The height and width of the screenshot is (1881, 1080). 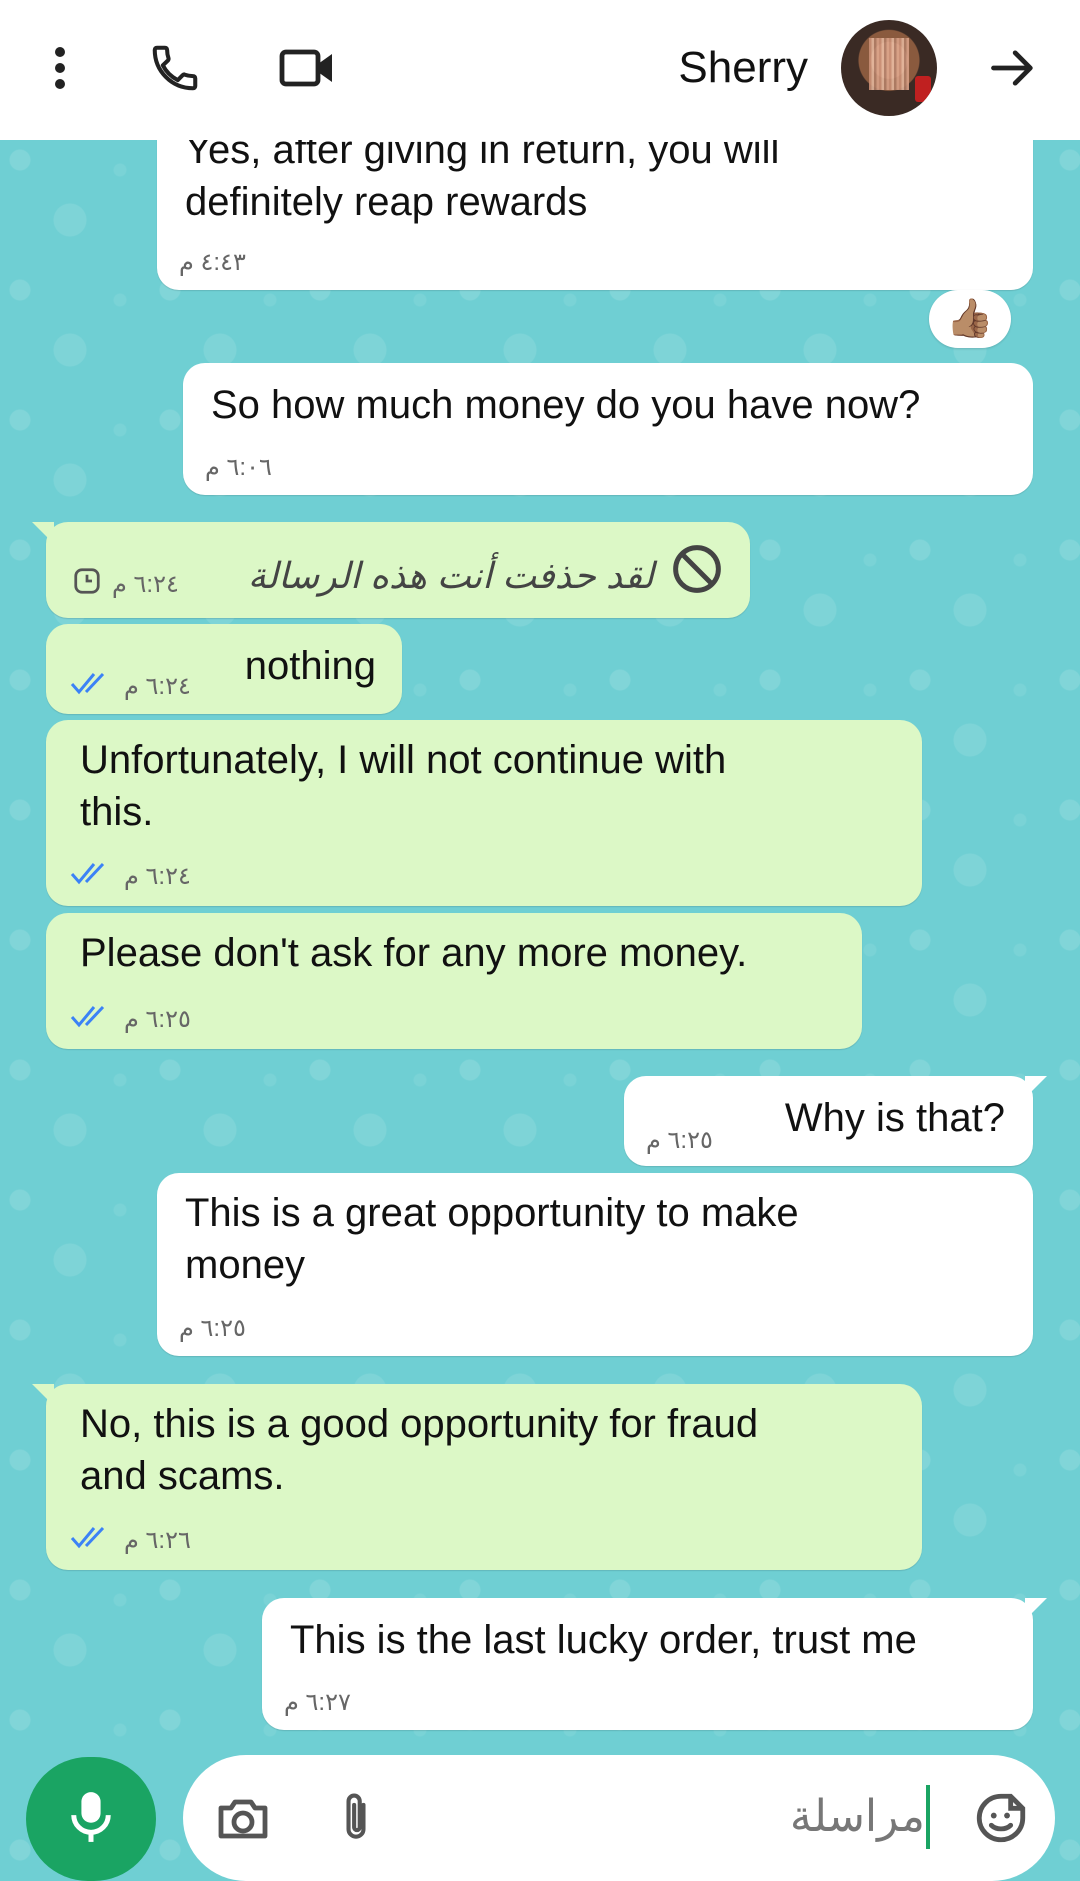 What do you see at coordinates (697, 575) in the screenshot?
I see `blocked-icon` at bounding box center [697, 575].